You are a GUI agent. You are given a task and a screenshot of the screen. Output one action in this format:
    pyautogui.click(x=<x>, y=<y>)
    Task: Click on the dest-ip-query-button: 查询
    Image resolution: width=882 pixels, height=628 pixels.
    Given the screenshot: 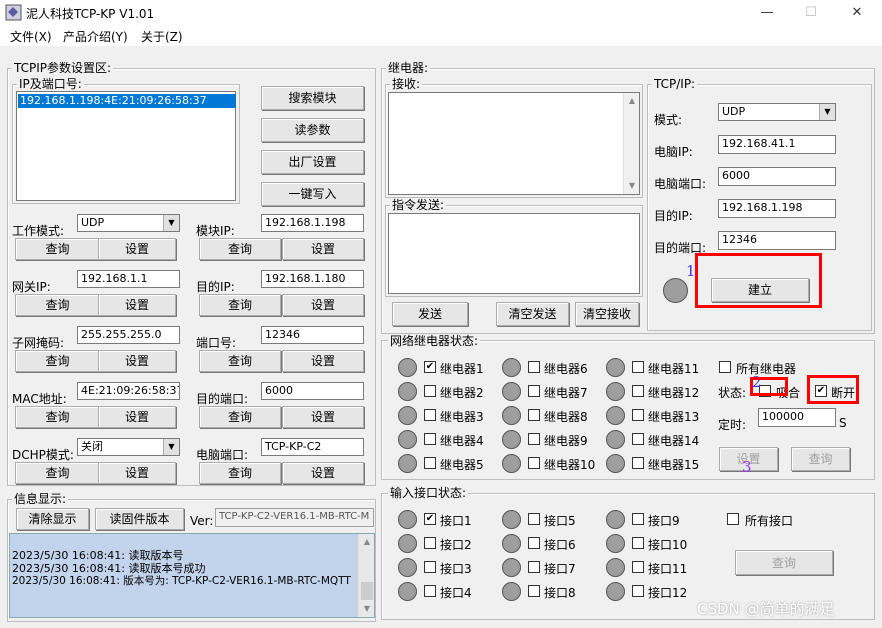 What is the action you would take?
    pyautogui.click(x=240, y=305)
    